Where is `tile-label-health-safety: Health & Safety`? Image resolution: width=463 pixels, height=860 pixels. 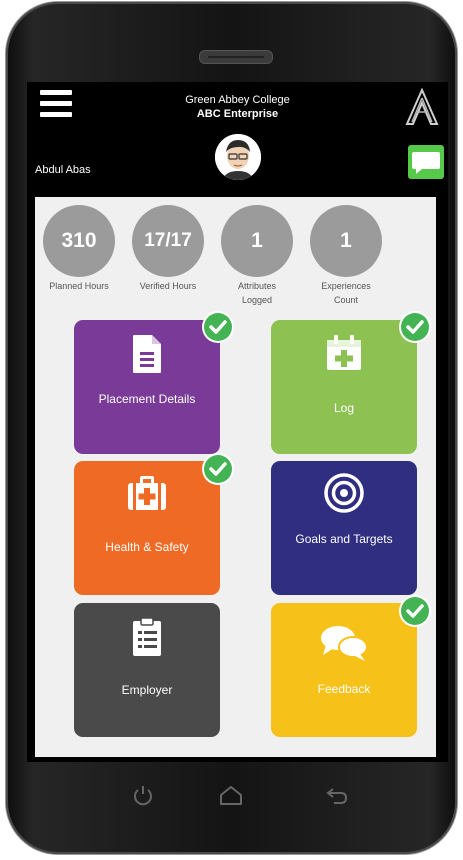
tile-label-health-safety: Health & Safety is located at coordinates (147, 547).